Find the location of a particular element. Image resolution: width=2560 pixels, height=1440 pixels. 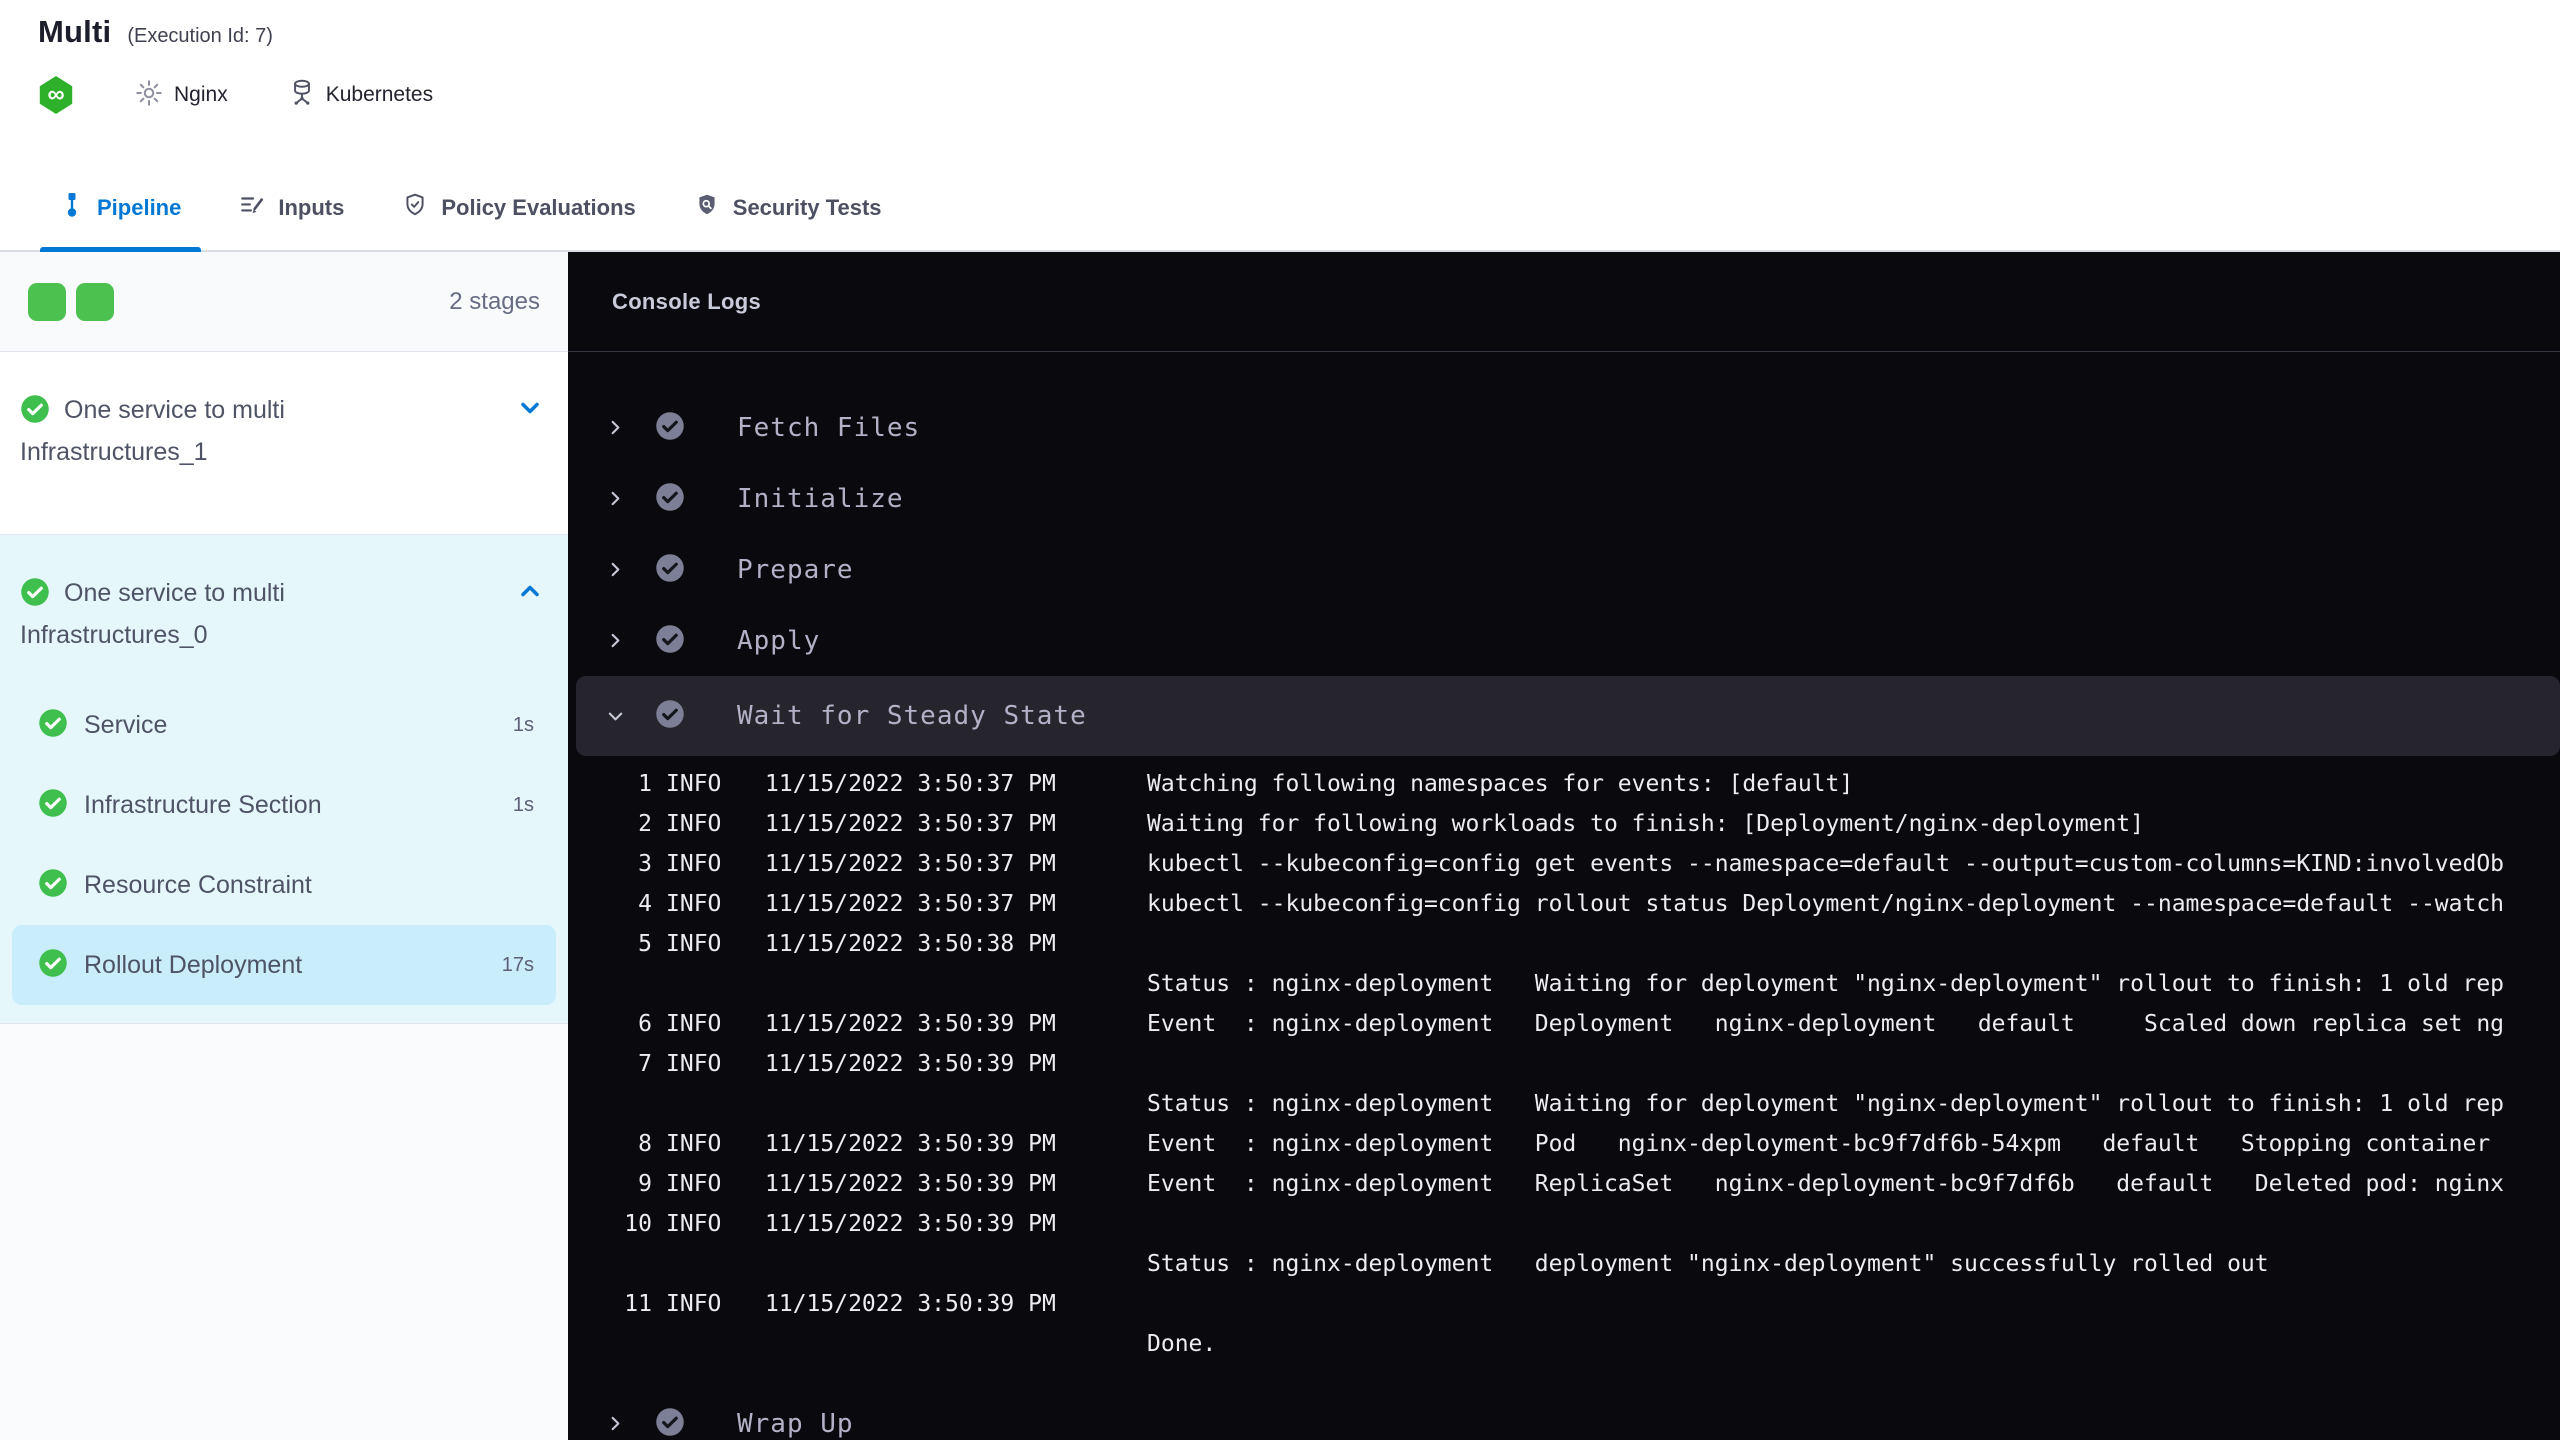

log-line-number: 8 is located at coordinates (645, 1144).